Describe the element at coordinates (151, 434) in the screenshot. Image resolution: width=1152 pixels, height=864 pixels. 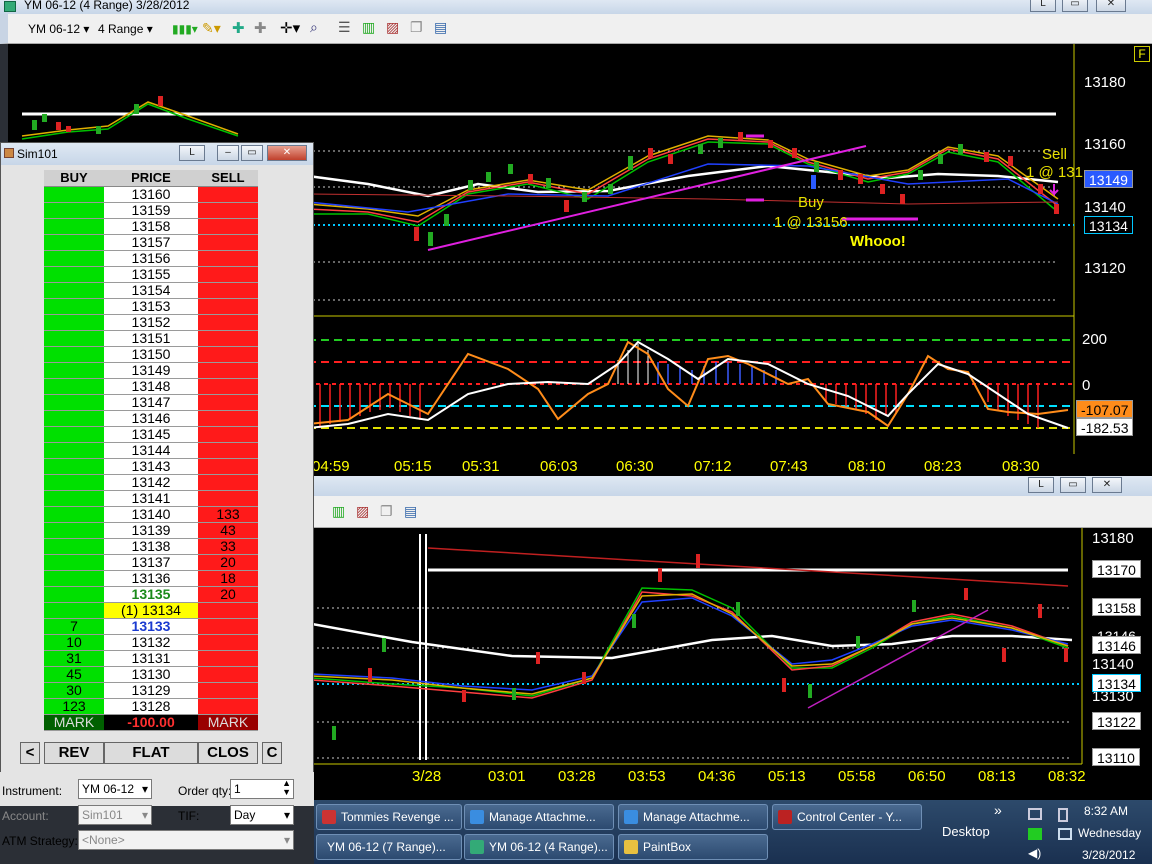
I see `price-cell: 13145` at that location.